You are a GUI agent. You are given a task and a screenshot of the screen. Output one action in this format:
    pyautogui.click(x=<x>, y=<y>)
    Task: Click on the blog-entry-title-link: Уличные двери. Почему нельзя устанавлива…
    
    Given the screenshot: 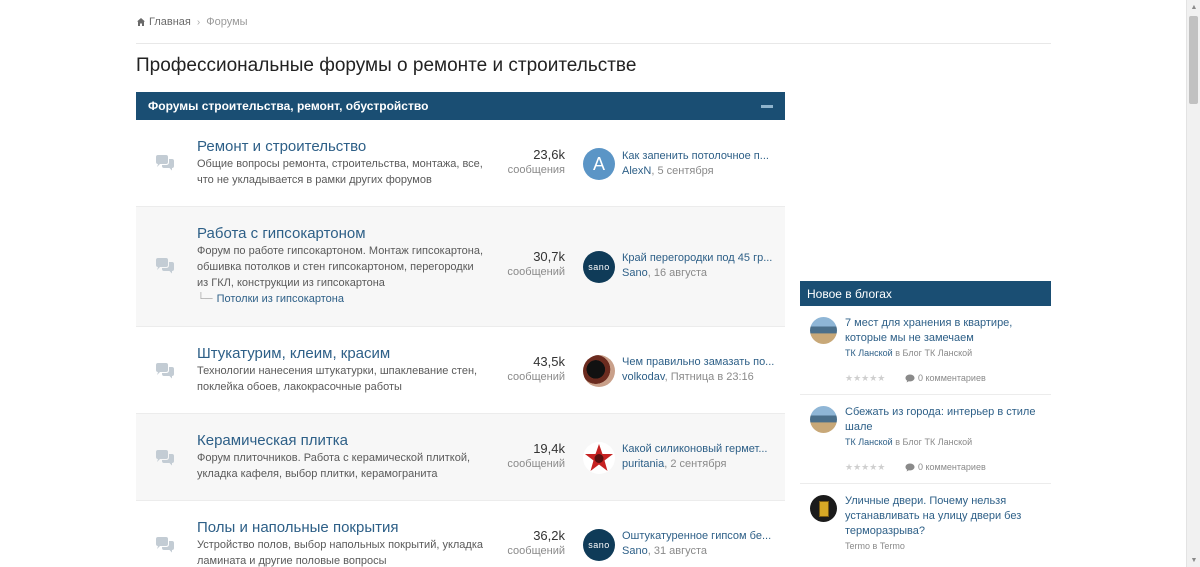 What is the action you would take?
    pyautogui.click(x=945, y=516)
    